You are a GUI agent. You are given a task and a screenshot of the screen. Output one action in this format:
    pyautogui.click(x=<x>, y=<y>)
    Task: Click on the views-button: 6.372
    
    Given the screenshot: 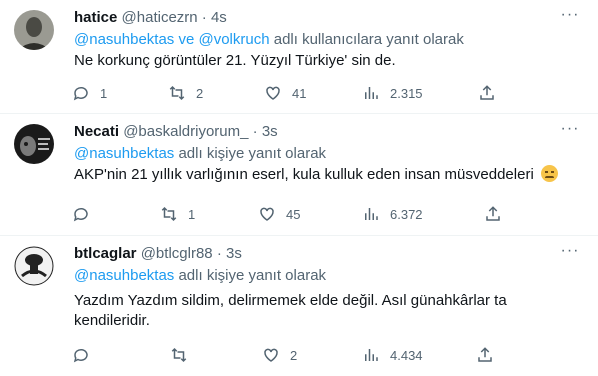 What is the action you would take?
    pyautogui.click(x=392, y=214)
    